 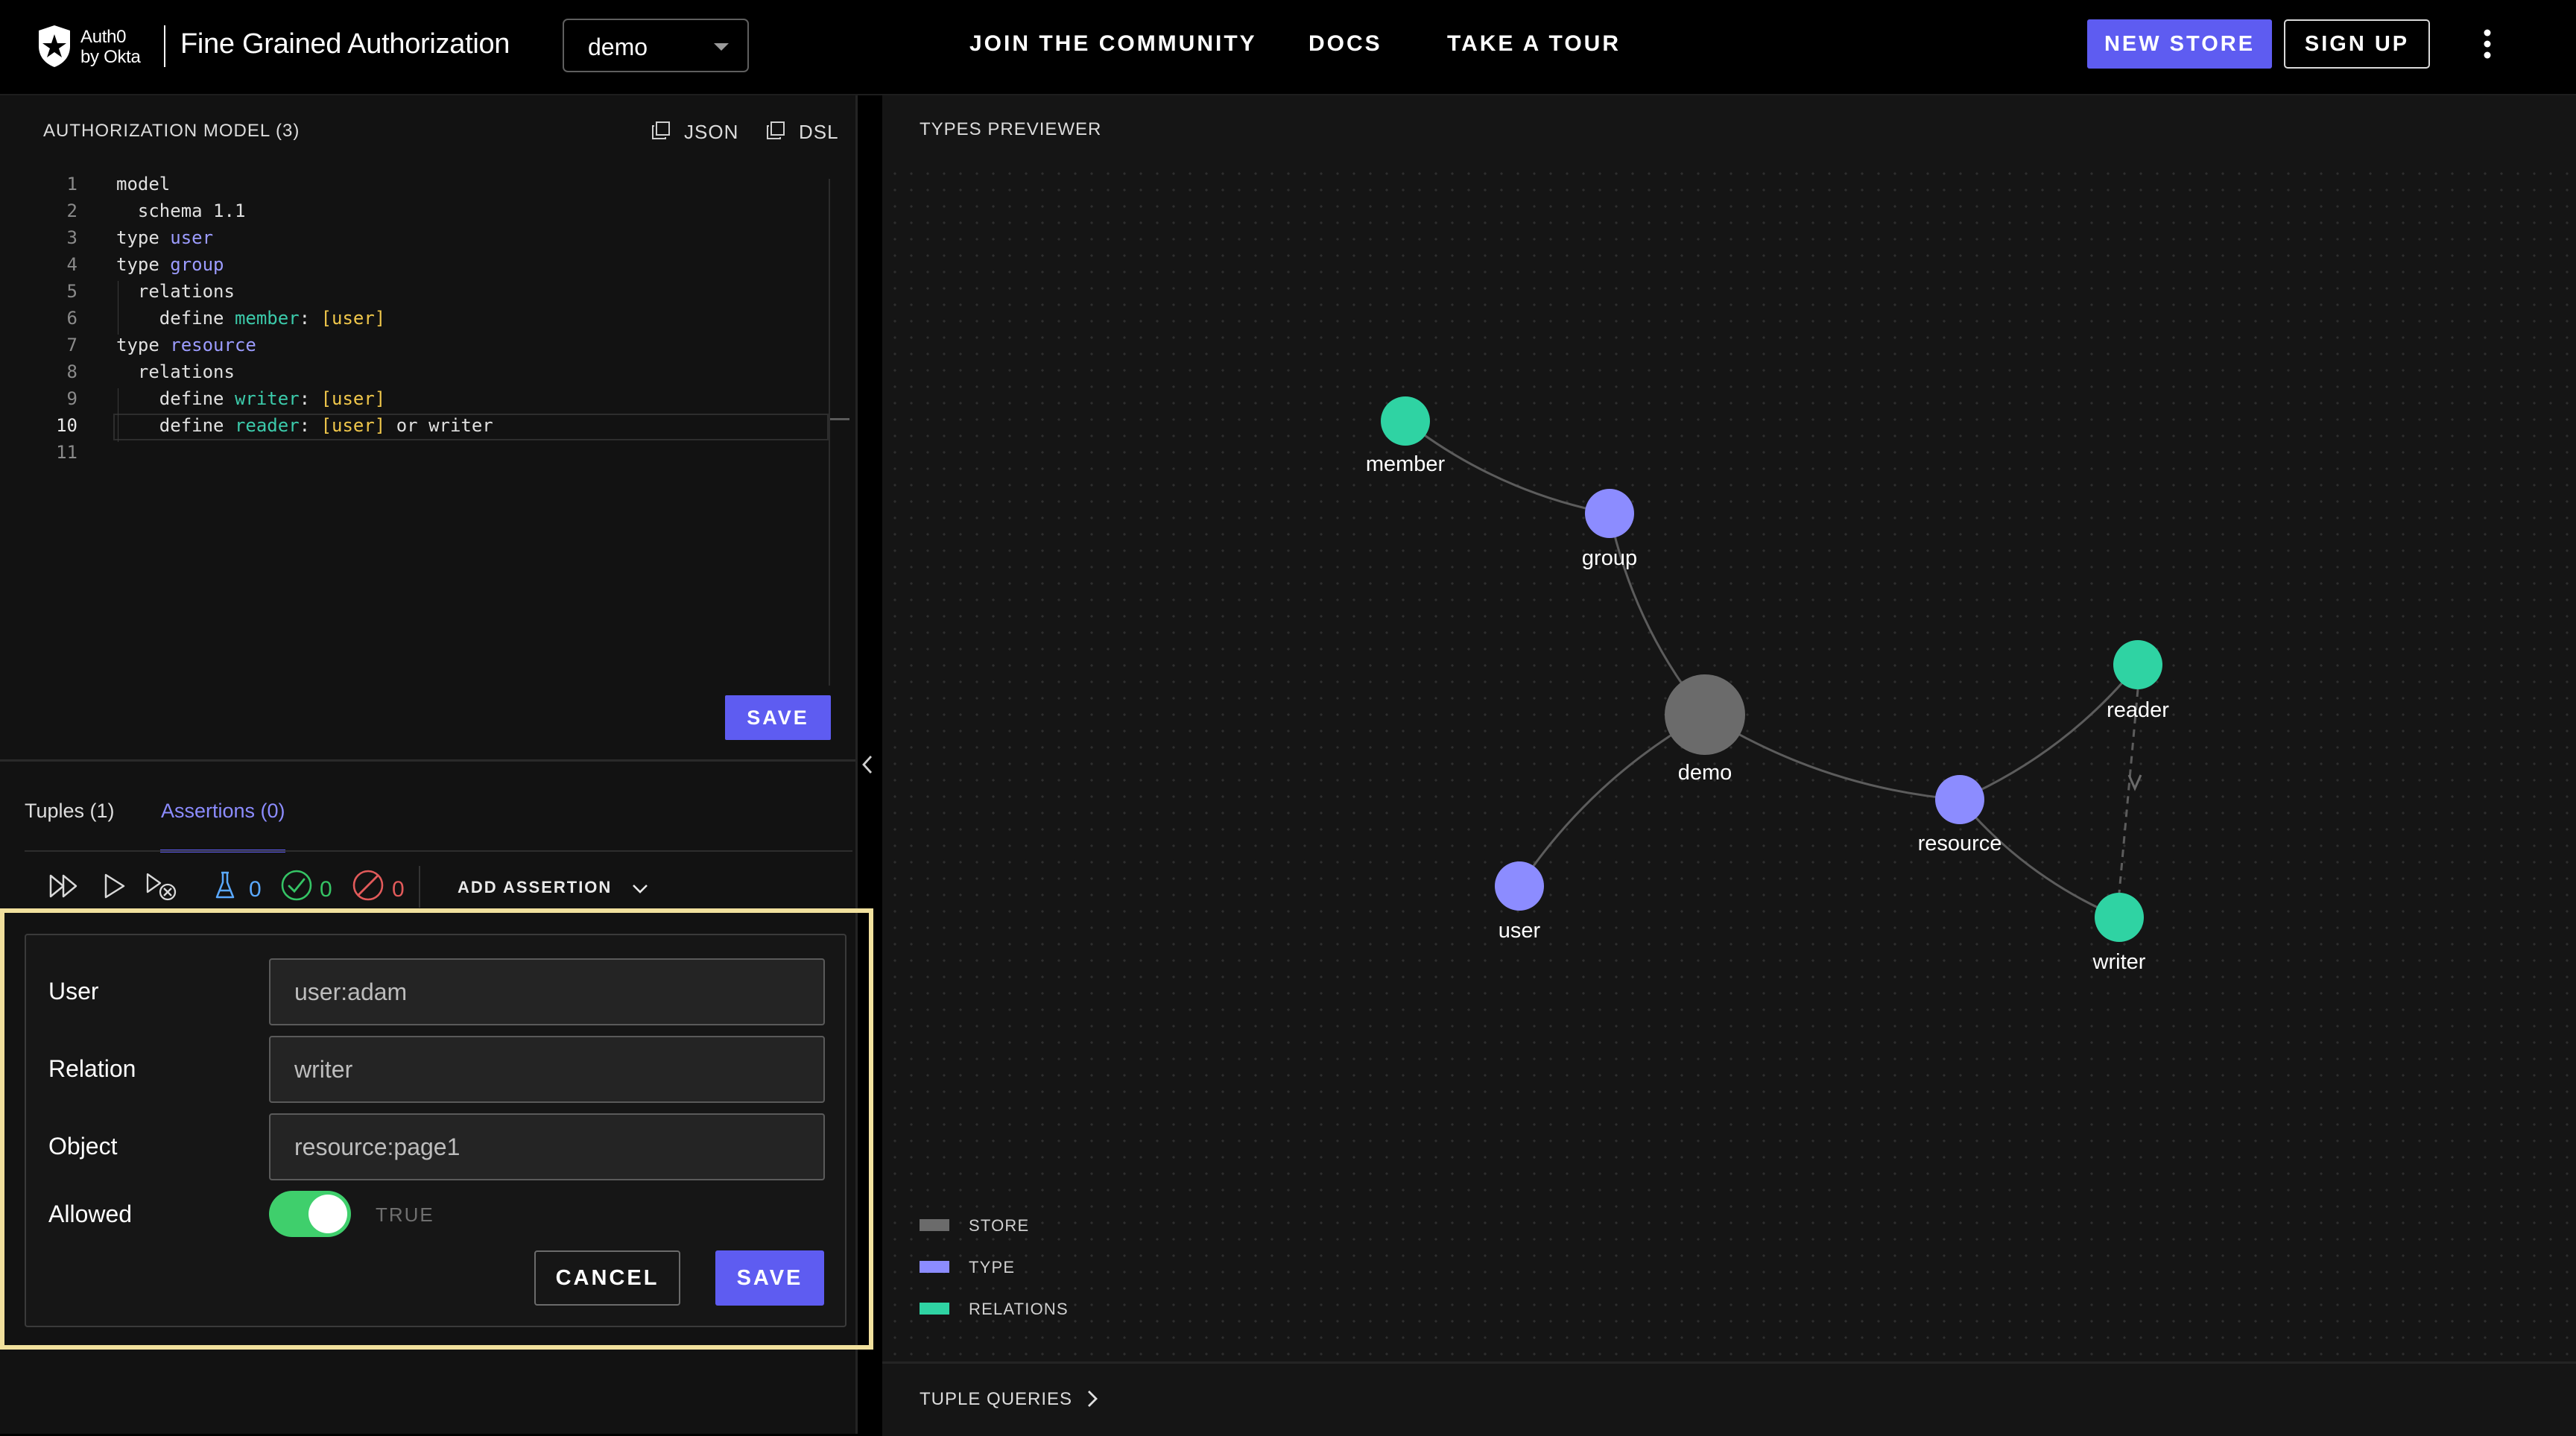 I want to click on collapse-panel-icon, so click(x=867, y=764).